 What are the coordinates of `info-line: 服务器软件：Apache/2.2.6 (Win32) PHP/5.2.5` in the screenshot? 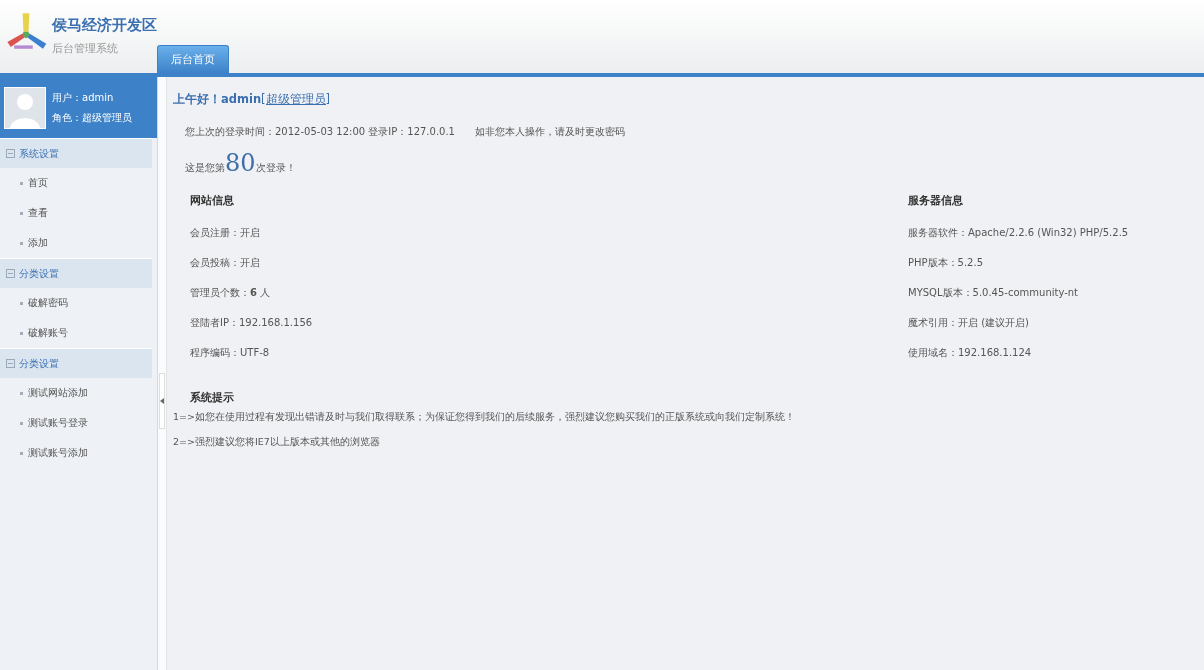 It's located at (1019, 233).